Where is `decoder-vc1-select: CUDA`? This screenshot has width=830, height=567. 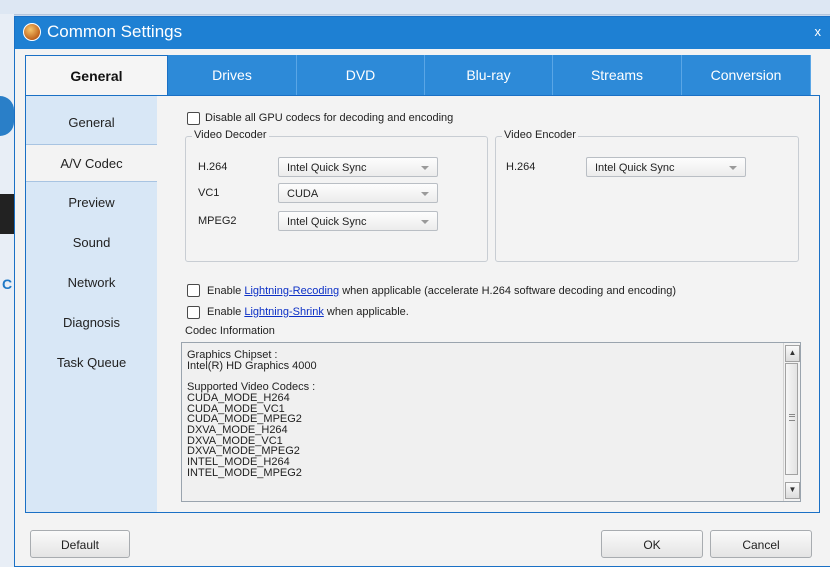 decoder-vc1-select: CUDA is located at coordinates (358, 193).